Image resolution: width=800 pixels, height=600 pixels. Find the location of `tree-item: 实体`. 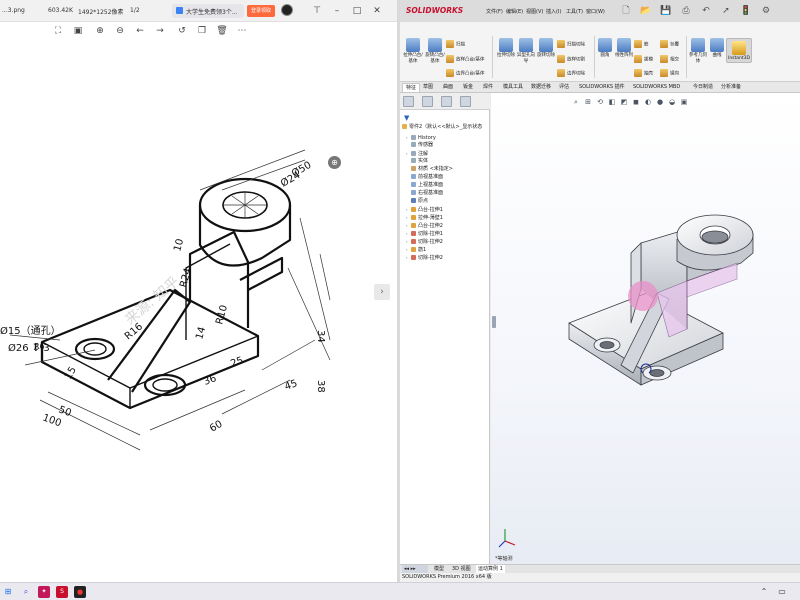

tree-item: 实体 is located at coordinates (417, 161).